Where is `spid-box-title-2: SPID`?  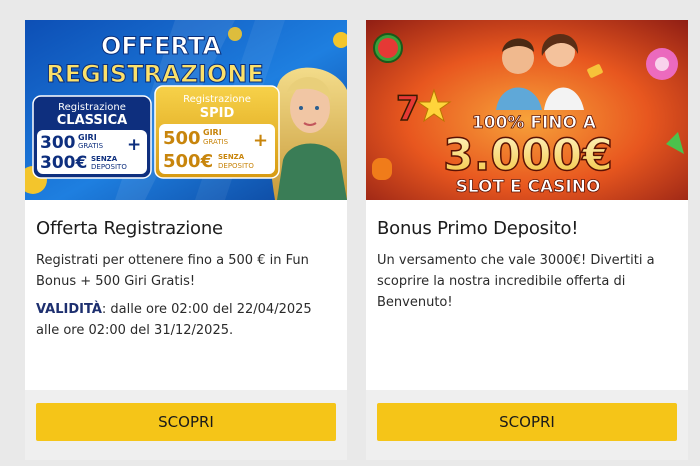
spid-box-title-2: SPID is located at coordinates (217, 113).